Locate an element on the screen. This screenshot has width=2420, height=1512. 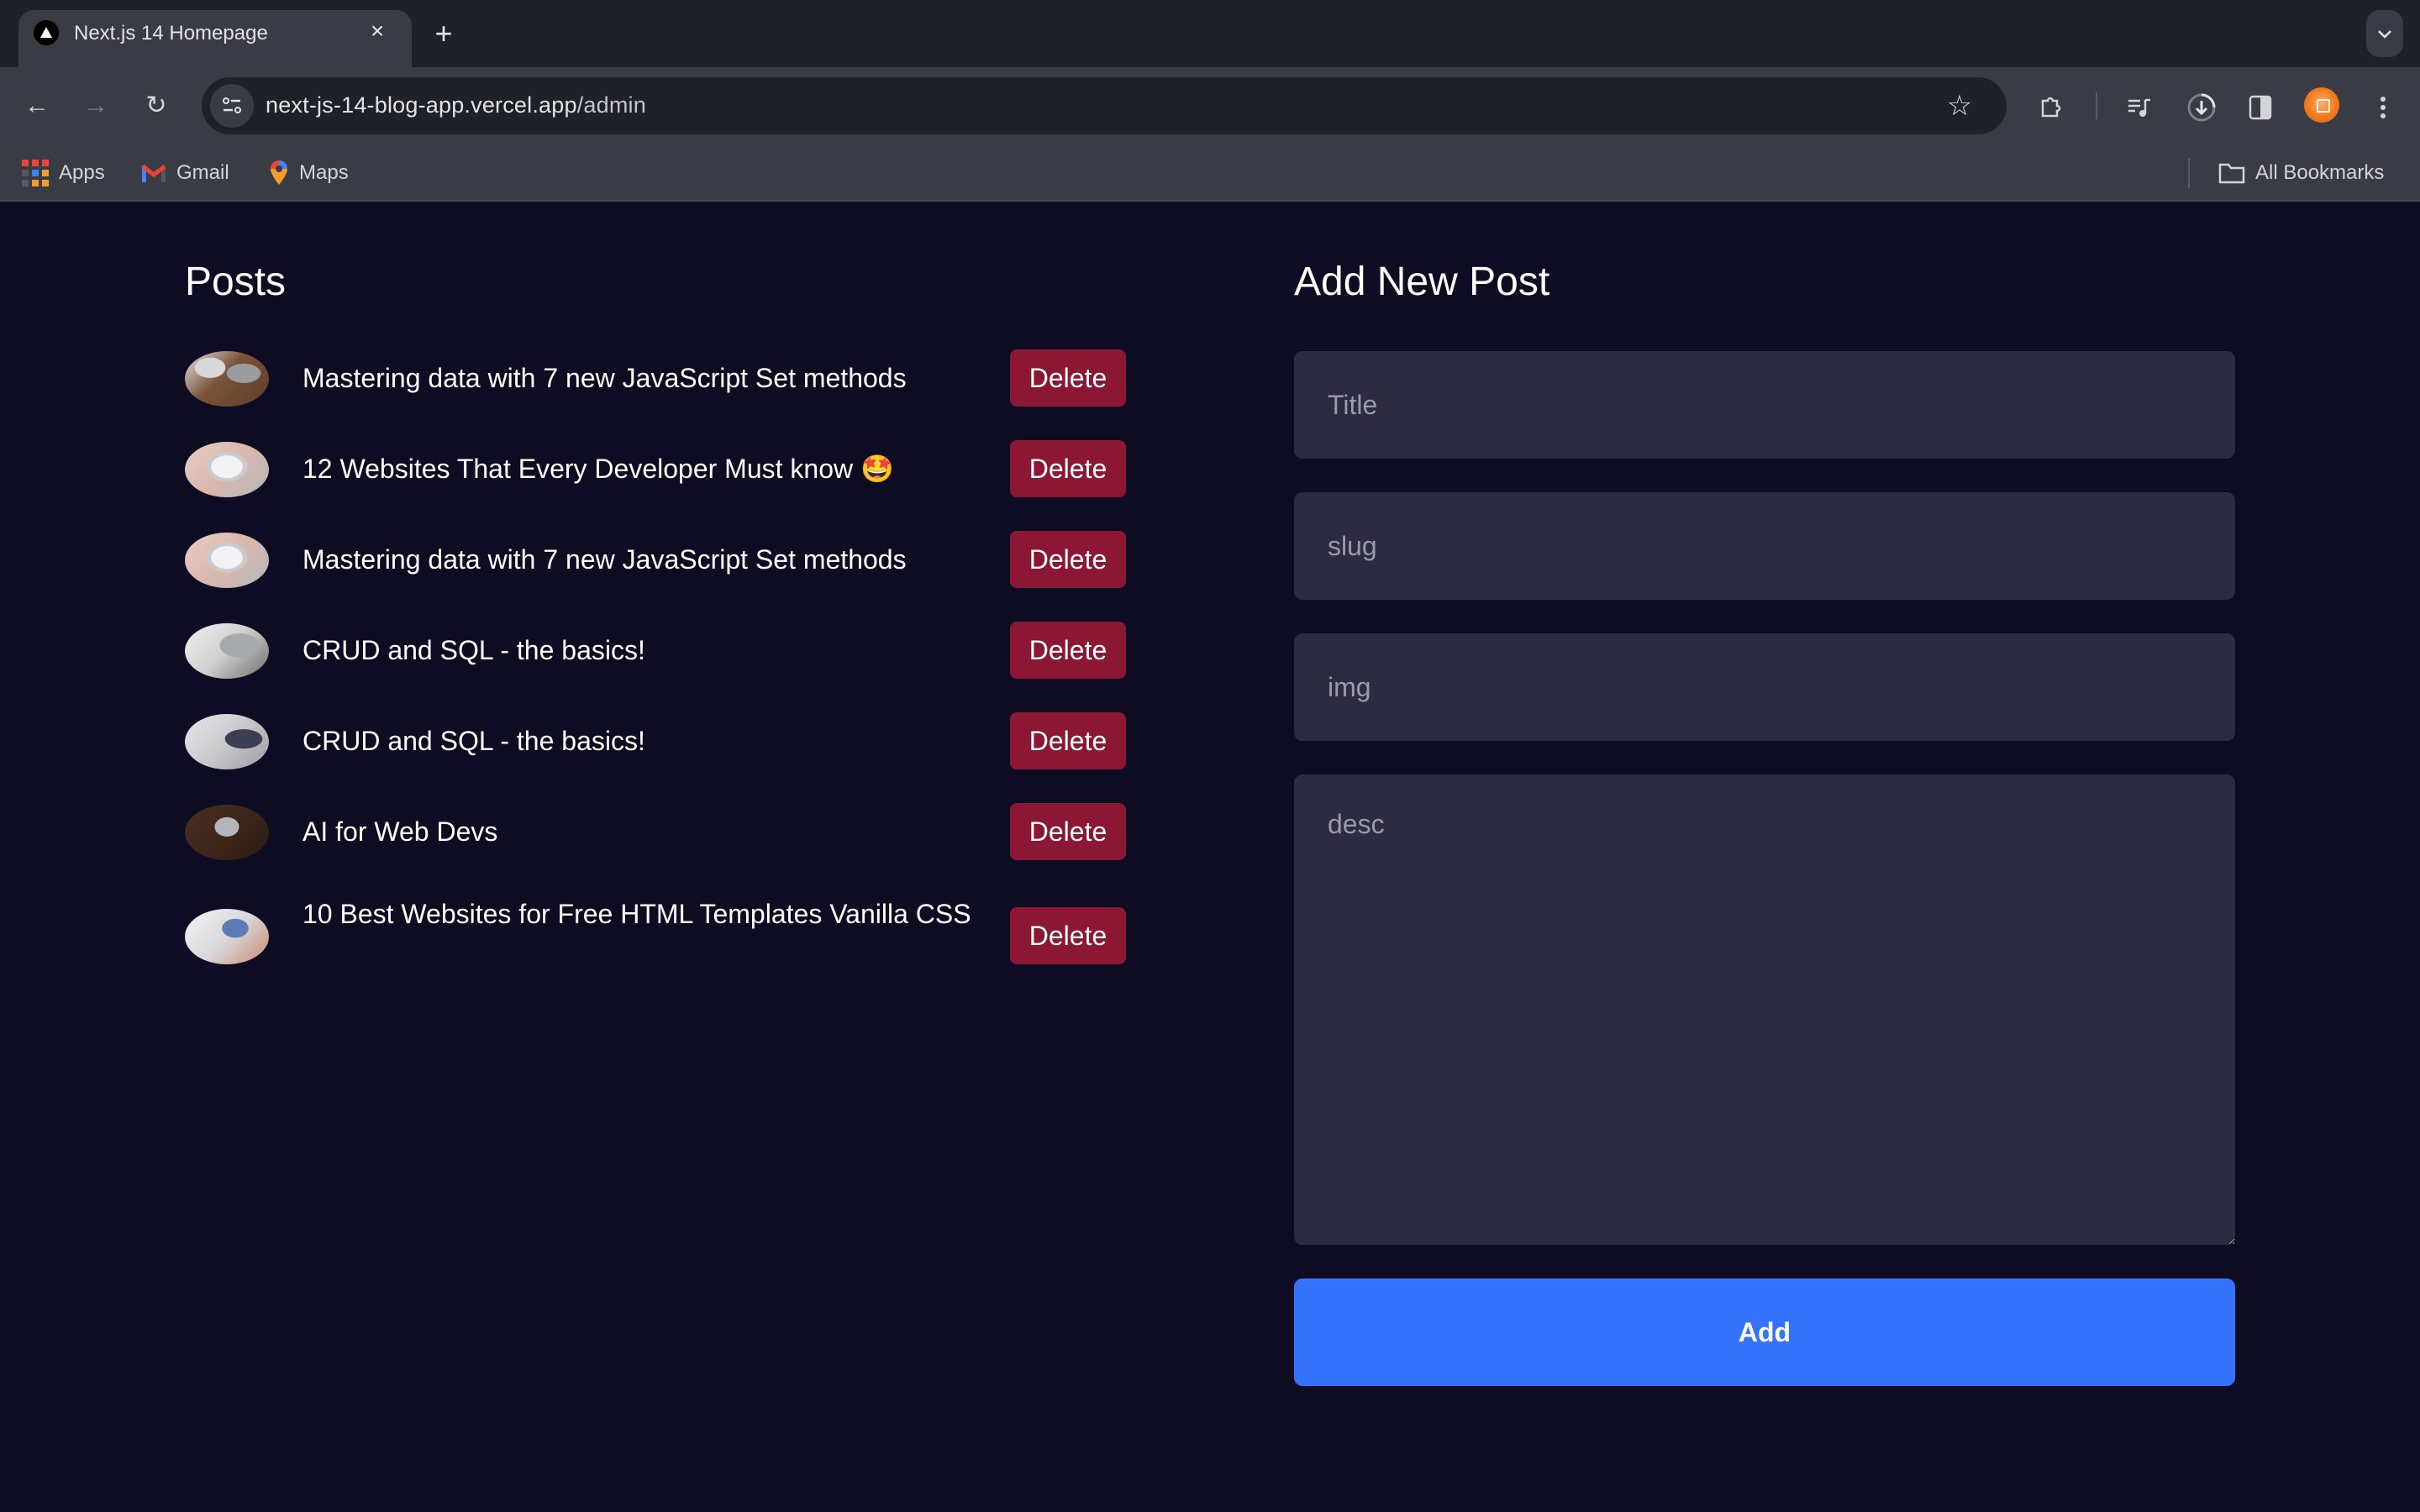
chrome-menu-icon is located at coordinates (2383, 106).